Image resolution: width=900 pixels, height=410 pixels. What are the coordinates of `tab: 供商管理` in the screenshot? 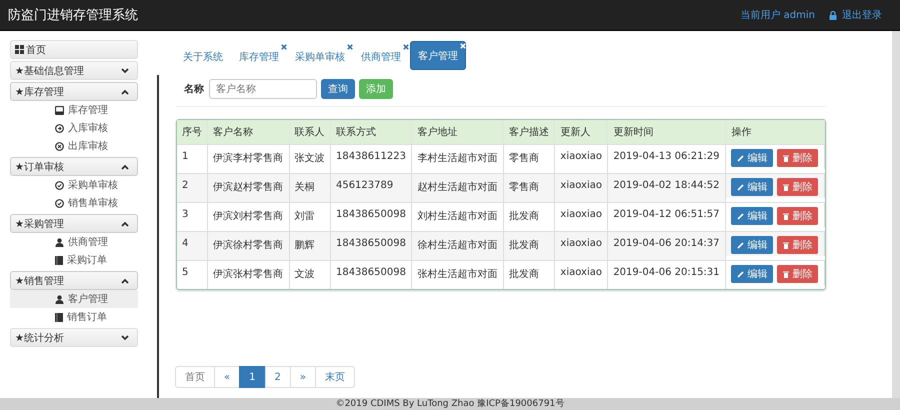 It's located at (381, 56).